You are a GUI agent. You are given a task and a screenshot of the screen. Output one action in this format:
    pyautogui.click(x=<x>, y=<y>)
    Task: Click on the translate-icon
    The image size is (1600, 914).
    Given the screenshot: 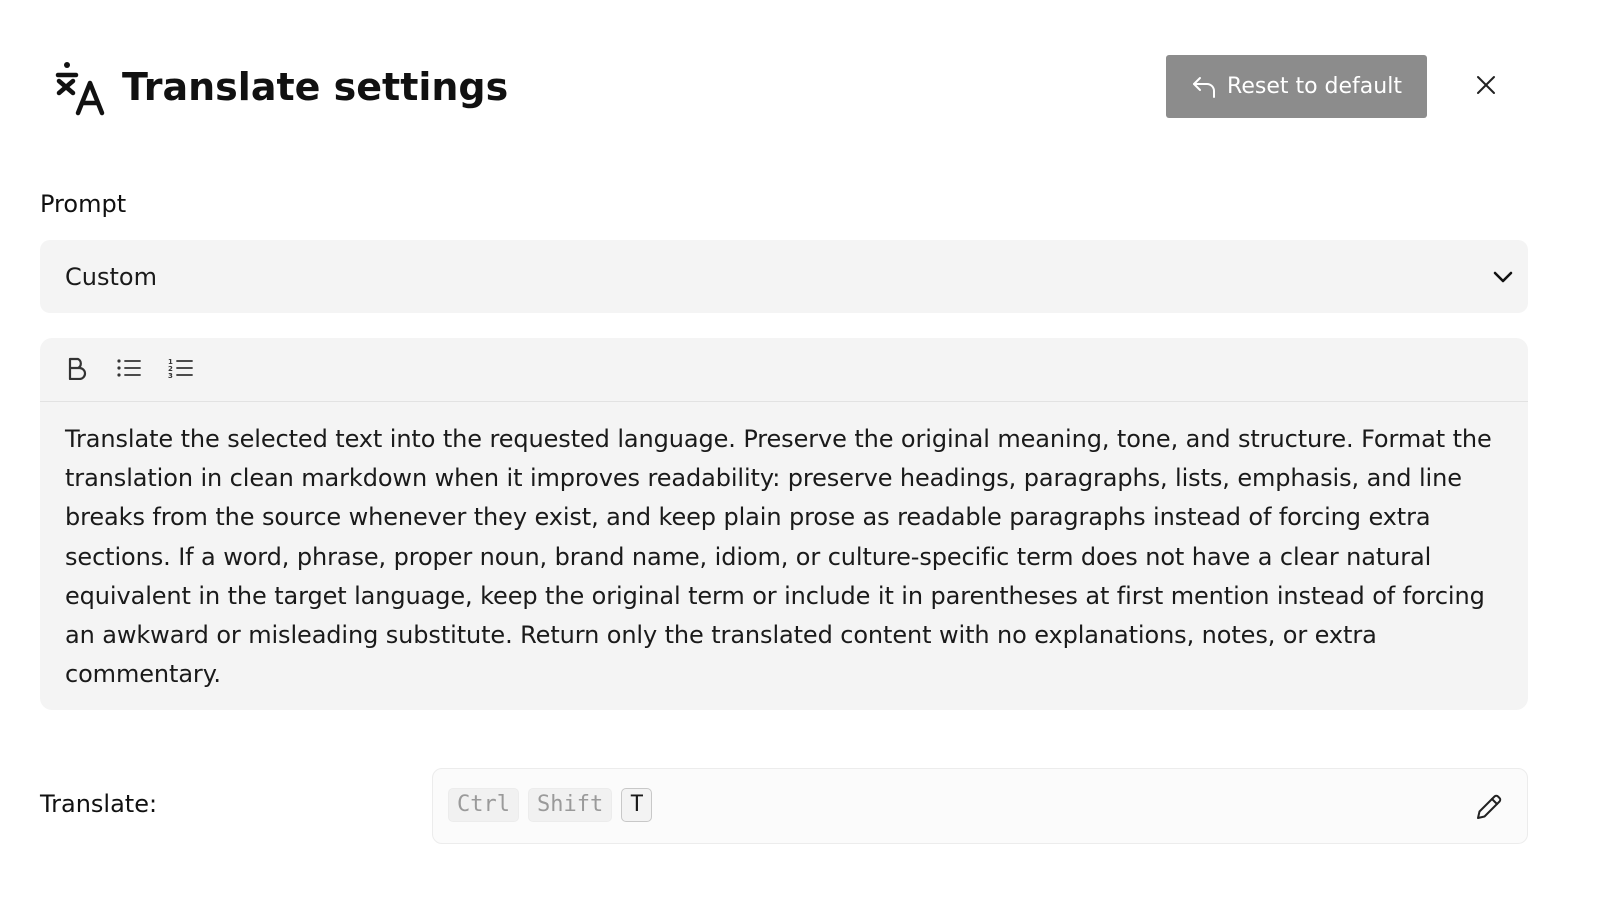 What is the action you would take?
    pyautogui.click(x=78, y=88)
    